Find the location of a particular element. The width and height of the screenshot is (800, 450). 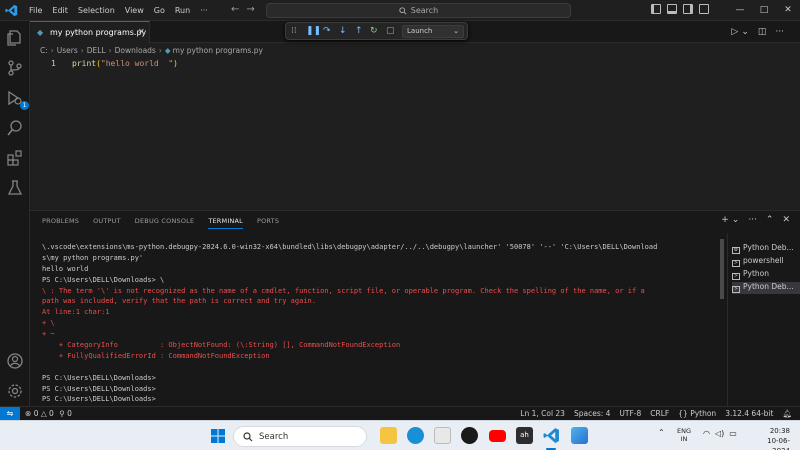

notifications-bell-icon: 🔔︎ is located at coordinates (787, 413).